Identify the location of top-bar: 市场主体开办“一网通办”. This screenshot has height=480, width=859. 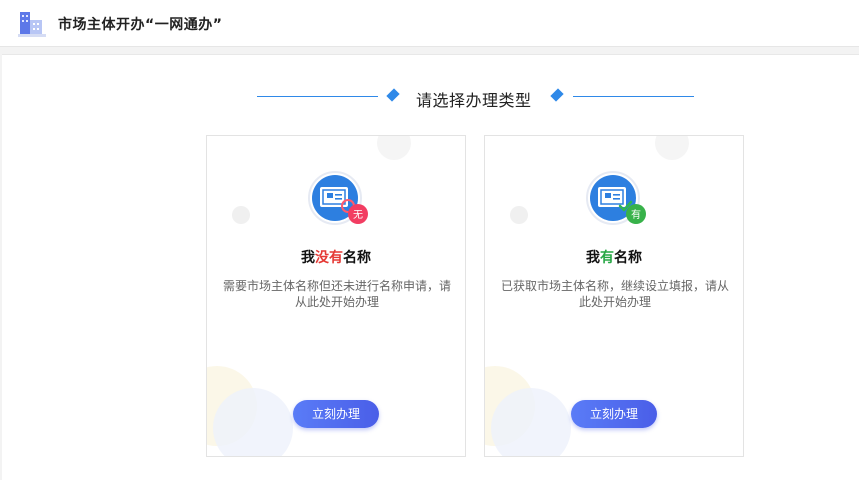
(429, 23).